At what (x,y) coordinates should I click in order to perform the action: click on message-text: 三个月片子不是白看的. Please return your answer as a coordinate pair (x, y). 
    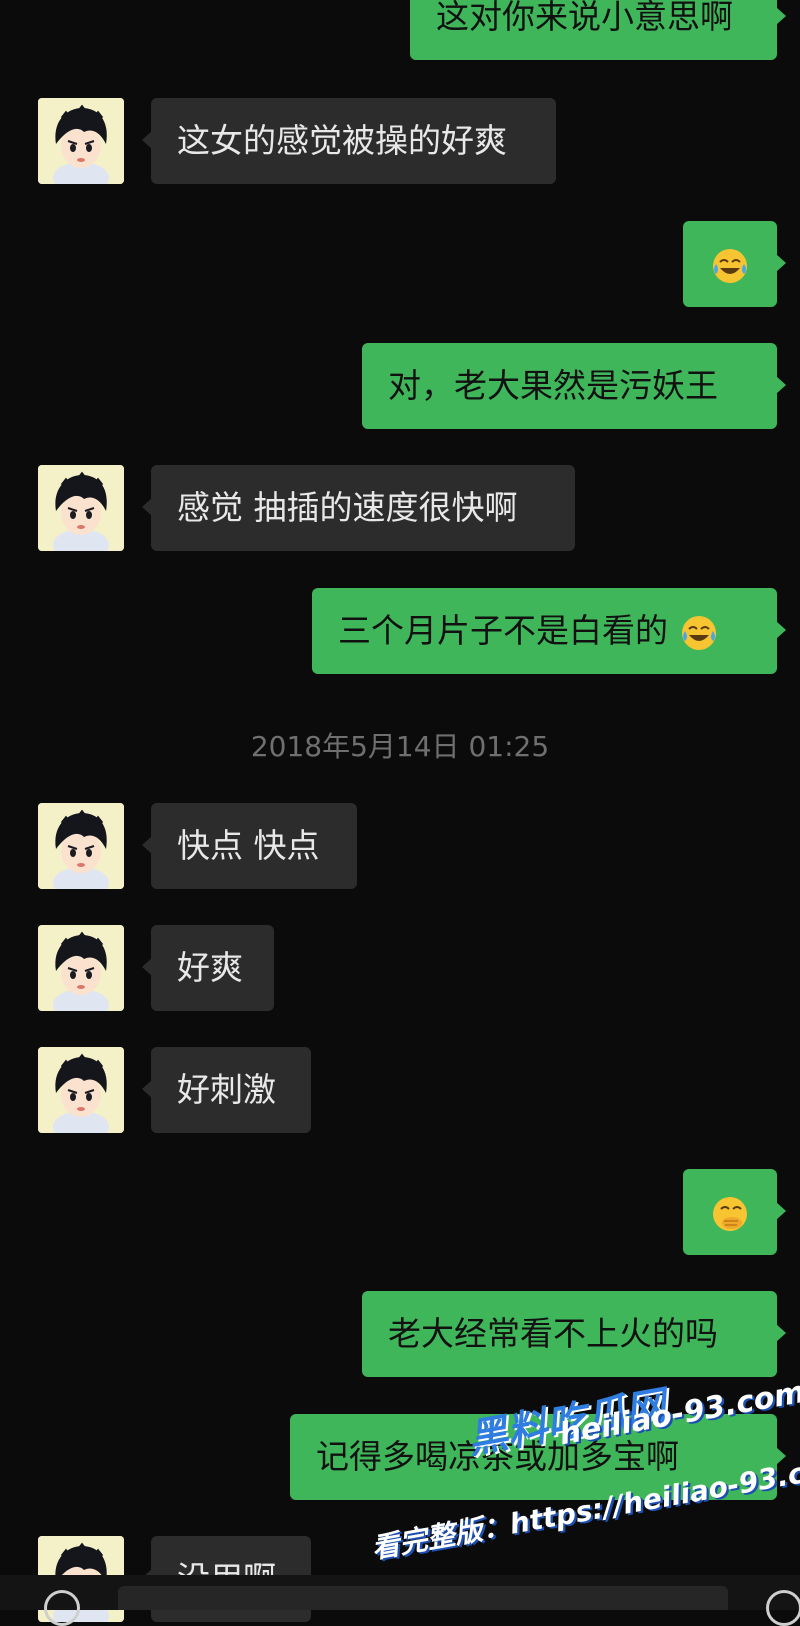
    Looking at the image, I should click on (503, 630).